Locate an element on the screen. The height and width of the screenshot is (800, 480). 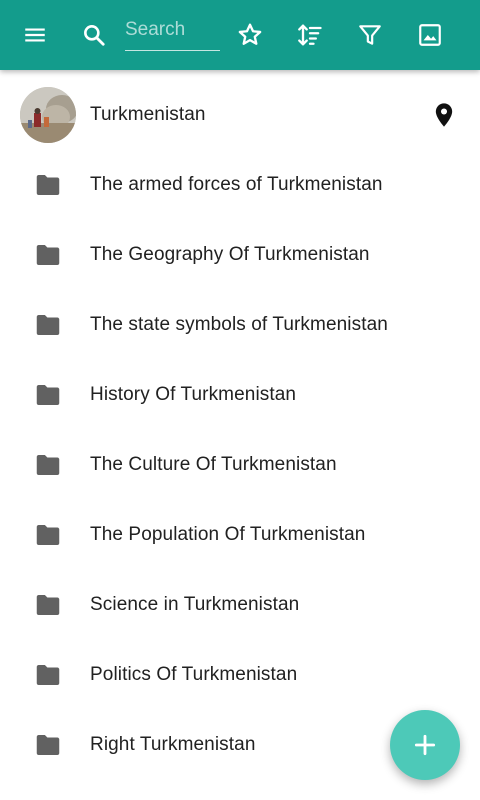
search-icon is located at coordinates (94, 35).